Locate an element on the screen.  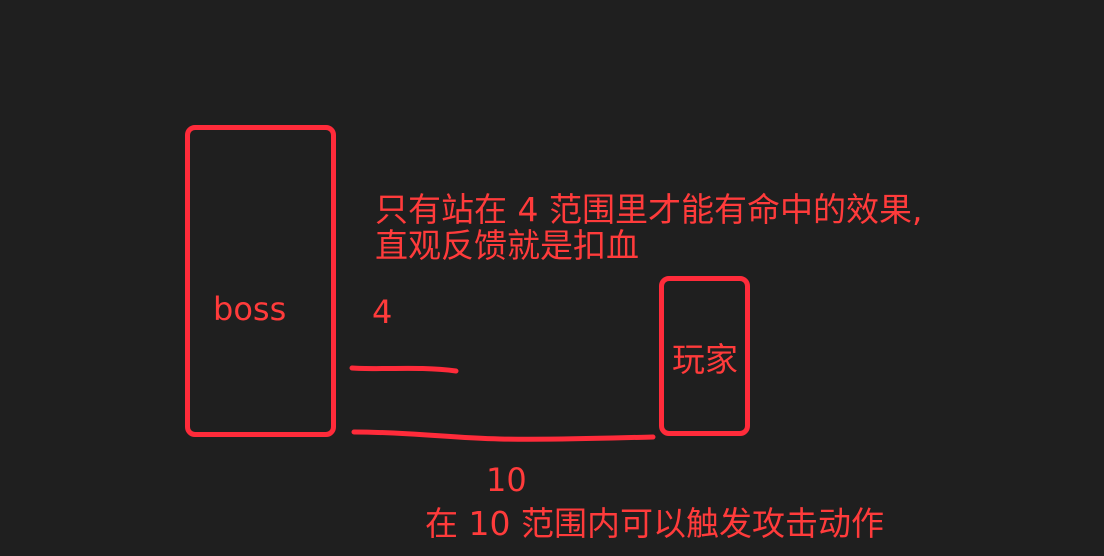
range-4-line is located at coordinates (404, 369).